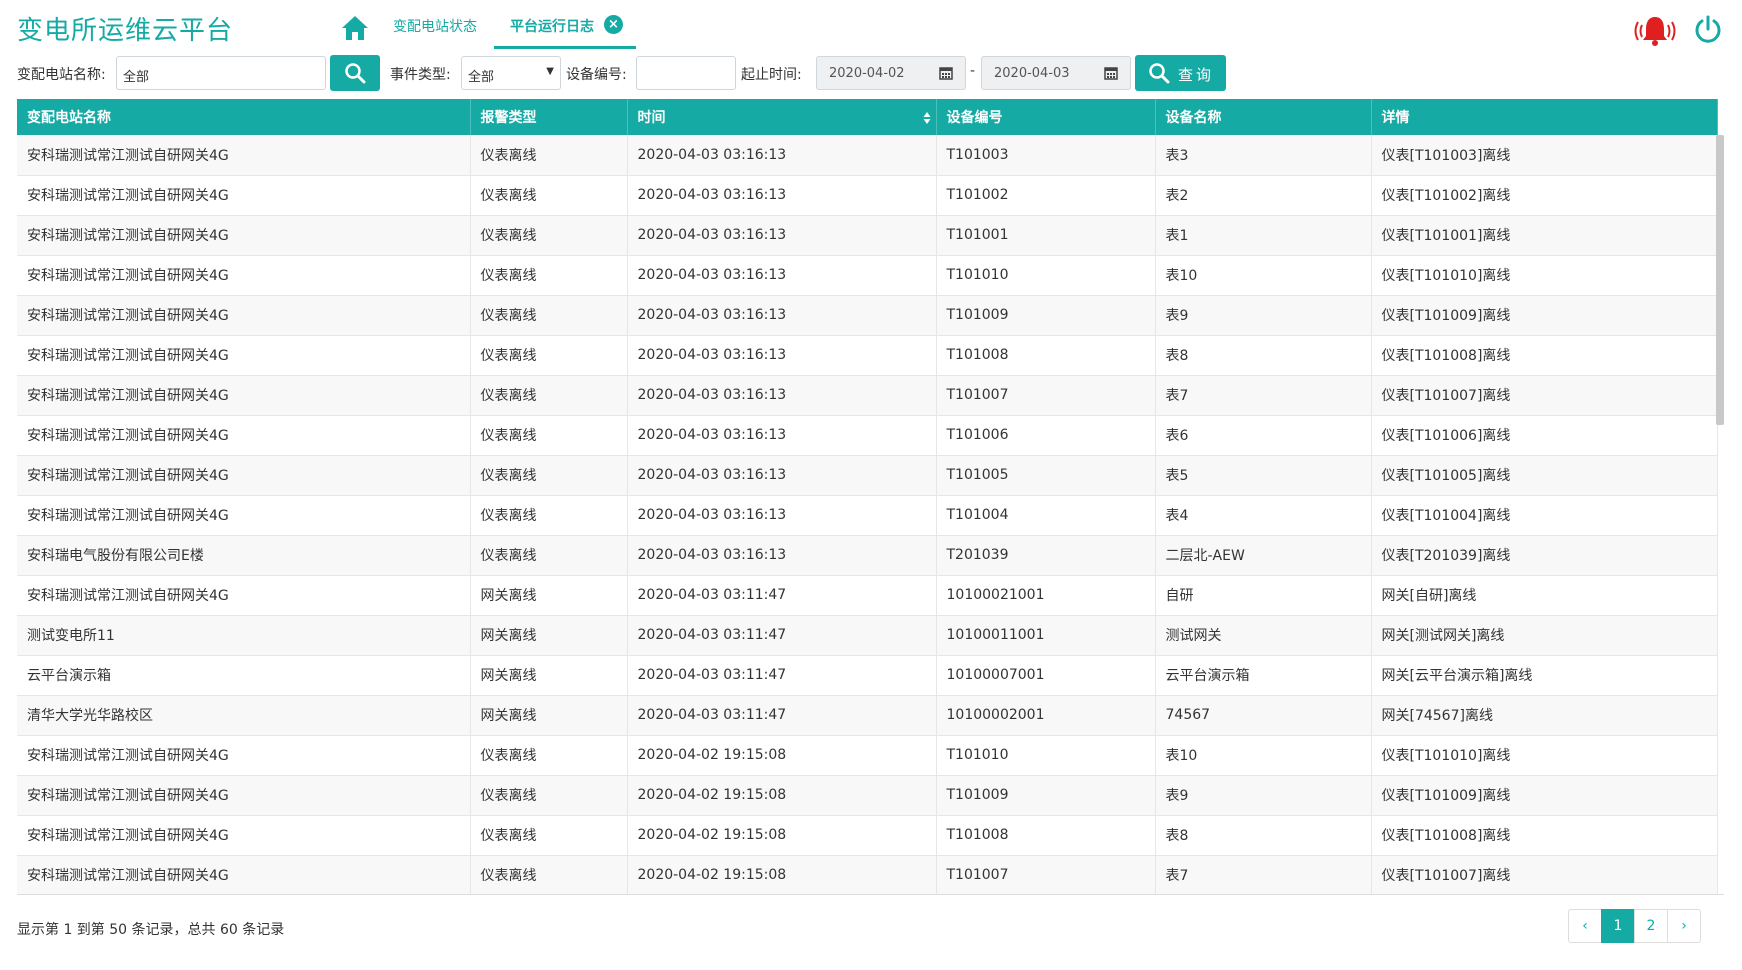 This screenshot has width=1742, height=970. What do you see at coordinates (151, 930) in the screenshot?
I see `pagination-summary: 显示第 1 到第 50 条记录，总共 60 条记录` at bounding box center [151, 930].